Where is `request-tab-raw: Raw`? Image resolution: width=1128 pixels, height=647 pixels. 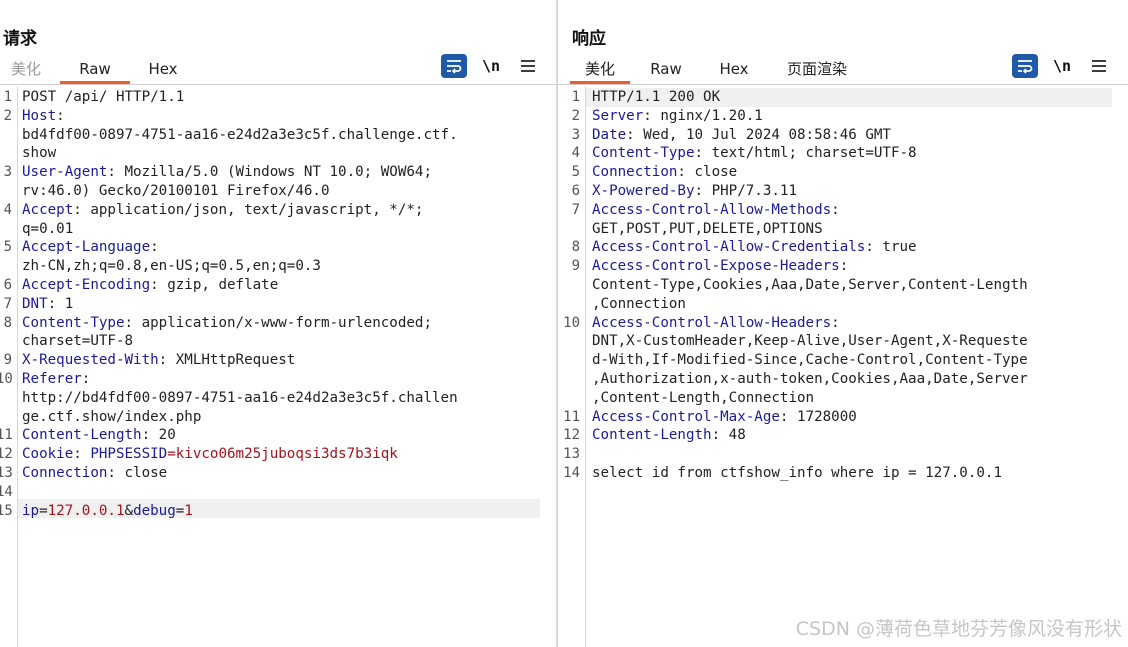
request-tab-raw: Raw is located at coordinates (95, 71).